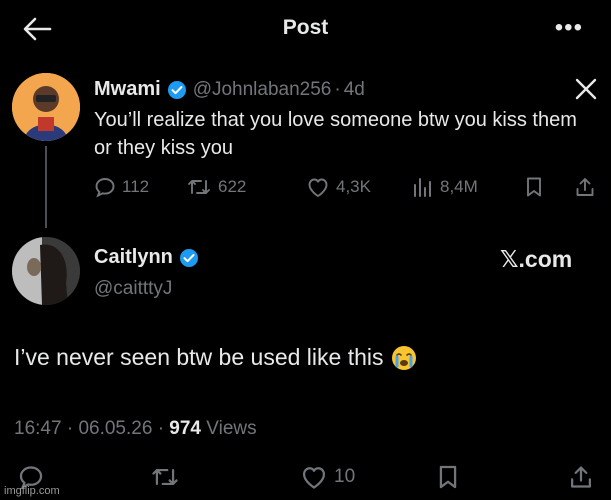 This screenshot has height=500, width=611. I want to click on views-chart-icon, so click(422, 187).